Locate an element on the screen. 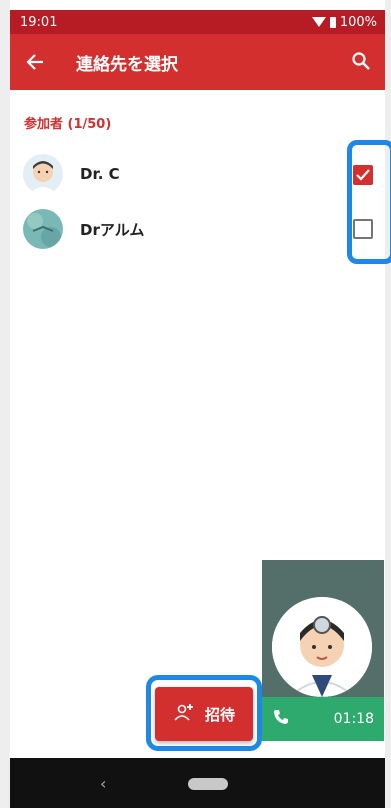 The image size is (391, 808). contact-name: Dr. C is located at coordinates (100, 174).